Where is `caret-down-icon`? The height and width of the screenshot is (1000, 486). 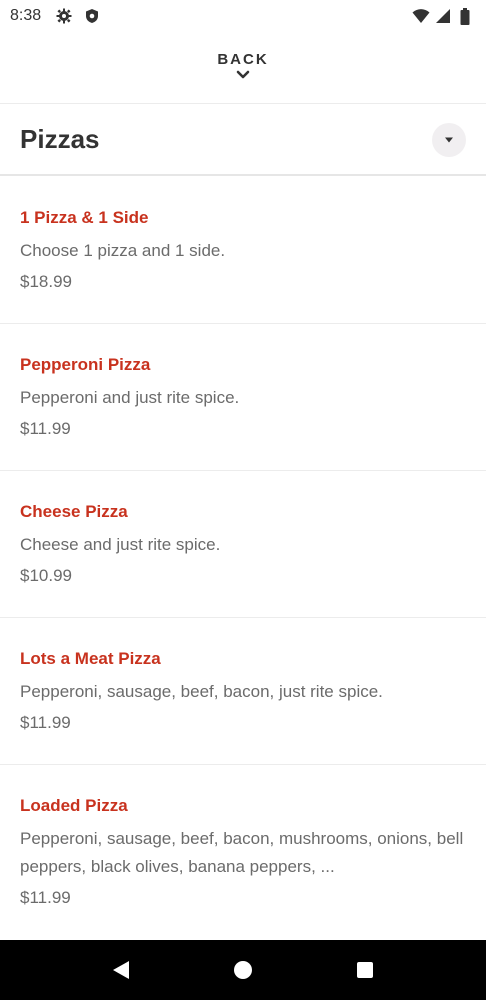 caret-down-icon is located at coordinates (449, 139).